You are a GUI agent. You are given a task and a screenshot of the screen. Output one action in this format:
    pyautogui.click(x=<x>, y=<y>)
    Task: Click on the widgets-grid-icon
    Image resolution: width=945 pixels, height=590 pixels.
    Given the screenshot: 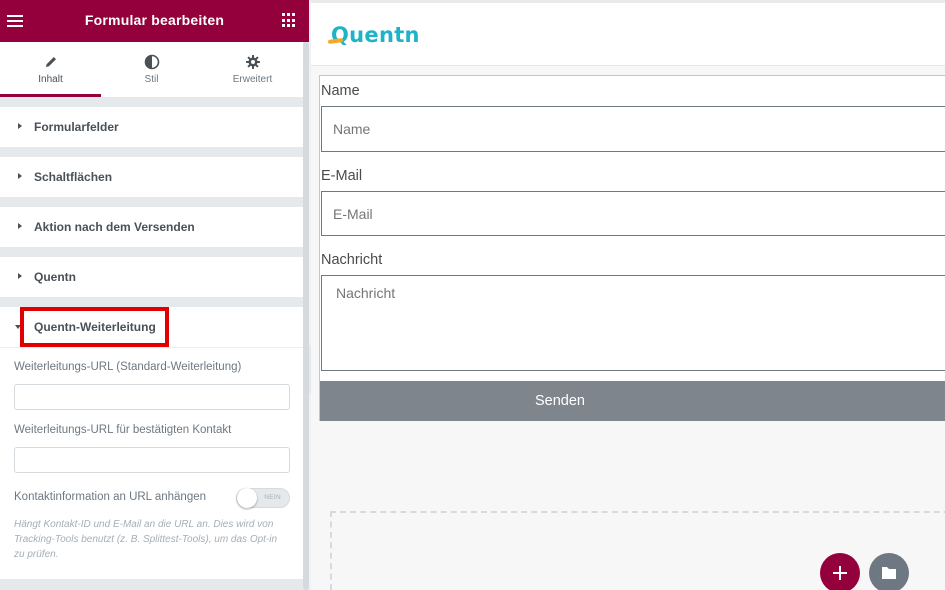 What is the action you would take?
    pyautogui.click(x=289, y=20)
    